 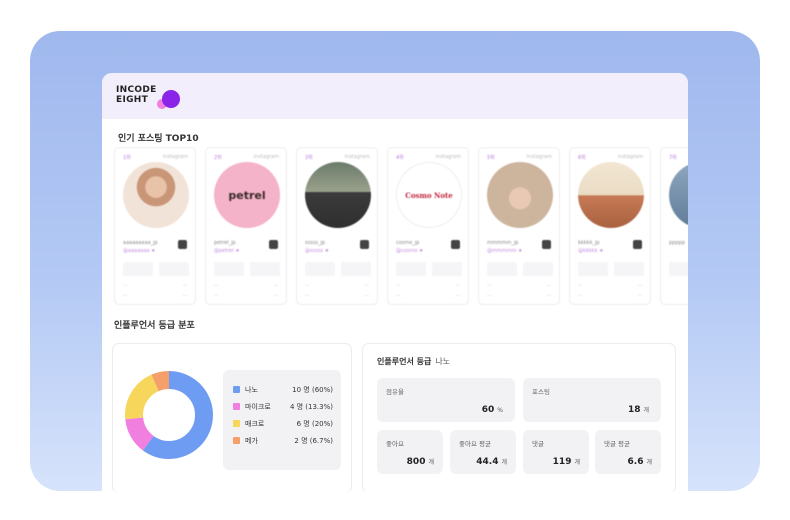 I want to click on legend-item-macro: 매크로 6 명 (20%), so click(x=283, y=424).